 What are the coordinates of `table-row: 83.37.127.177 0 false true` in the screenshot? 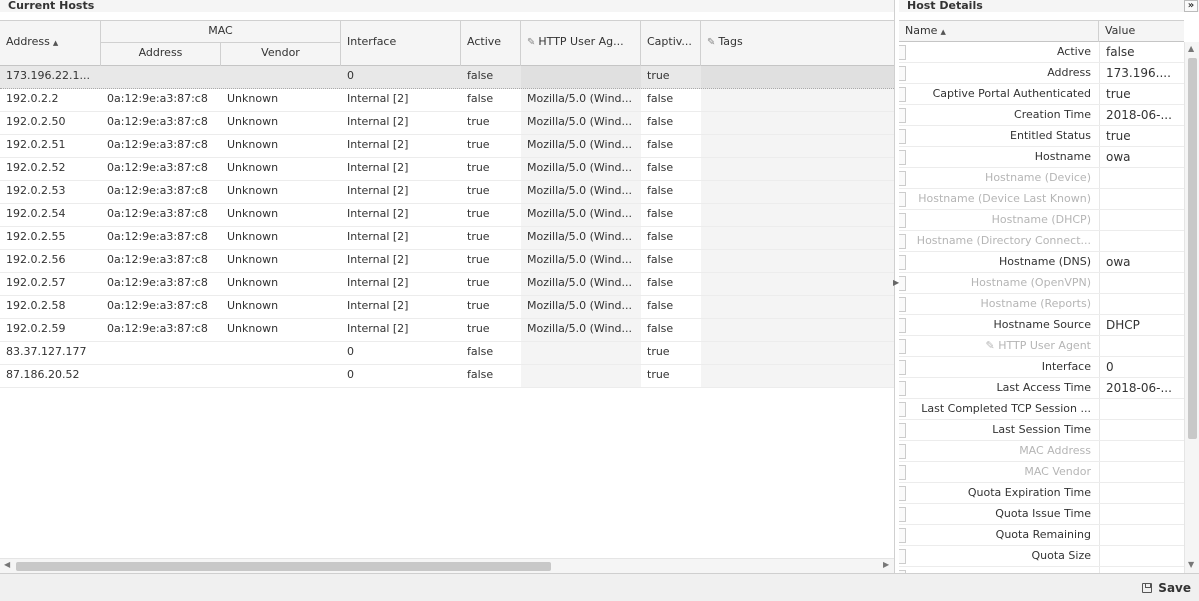 It's located at (447, 353).